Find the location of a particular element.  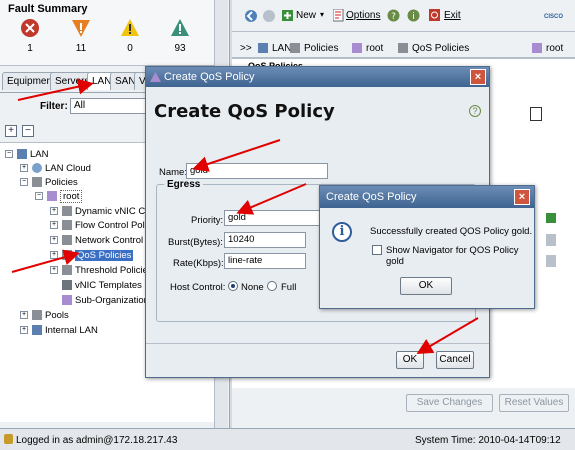

show-navigator-checkbox is located at coordinates (377, 250).